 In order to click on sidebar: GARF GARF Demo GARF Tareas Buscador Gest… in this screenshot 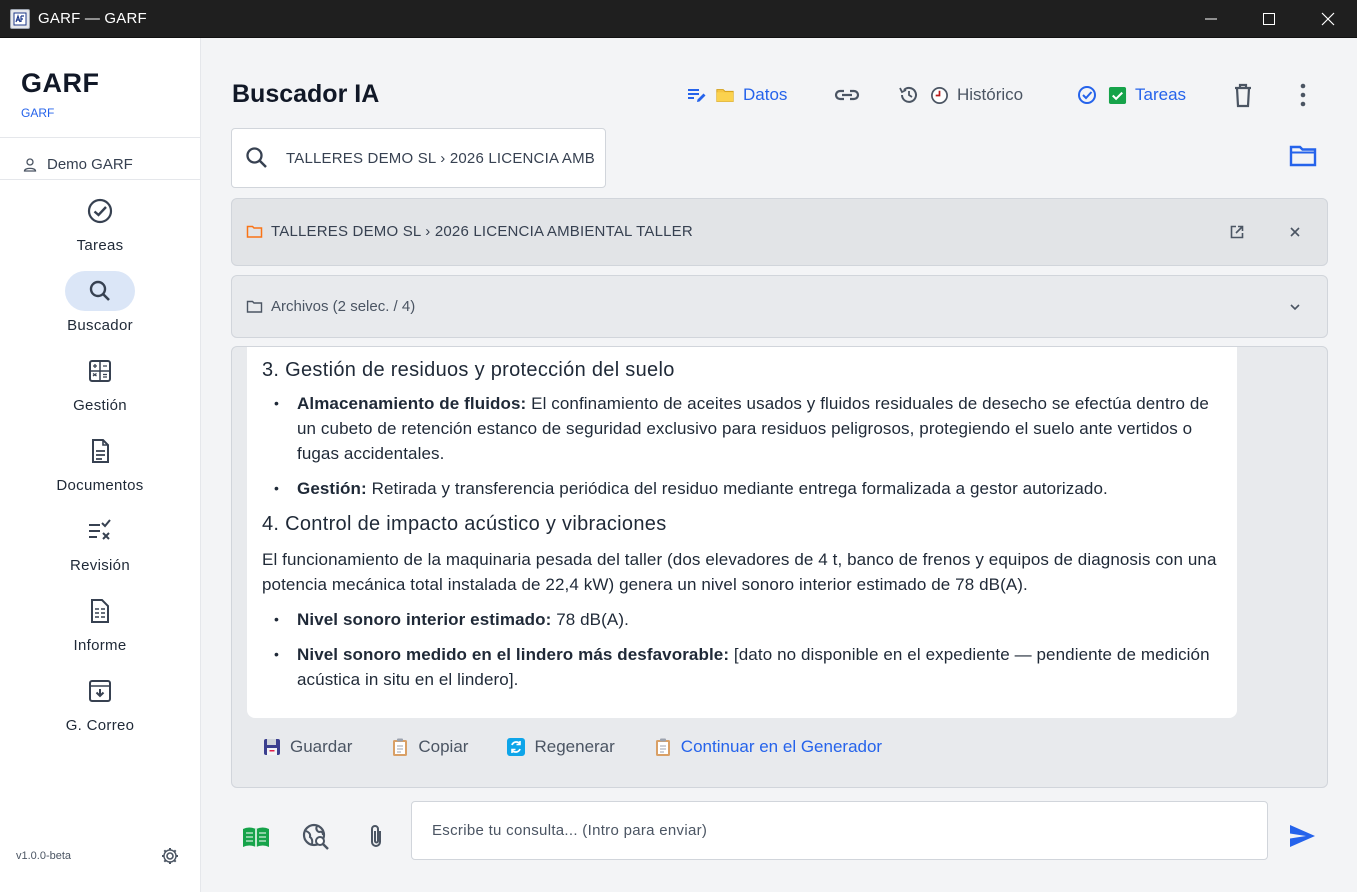, I will do `click(100, 465)`.